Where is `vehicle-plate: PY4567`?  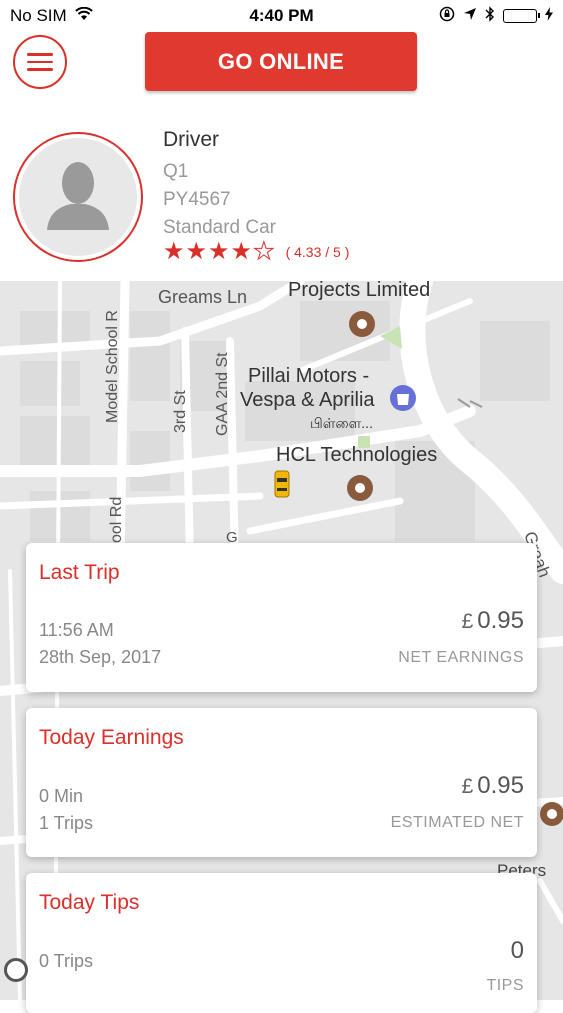
vehicle-plate: PY4567 is located at coordinates (197, 199).